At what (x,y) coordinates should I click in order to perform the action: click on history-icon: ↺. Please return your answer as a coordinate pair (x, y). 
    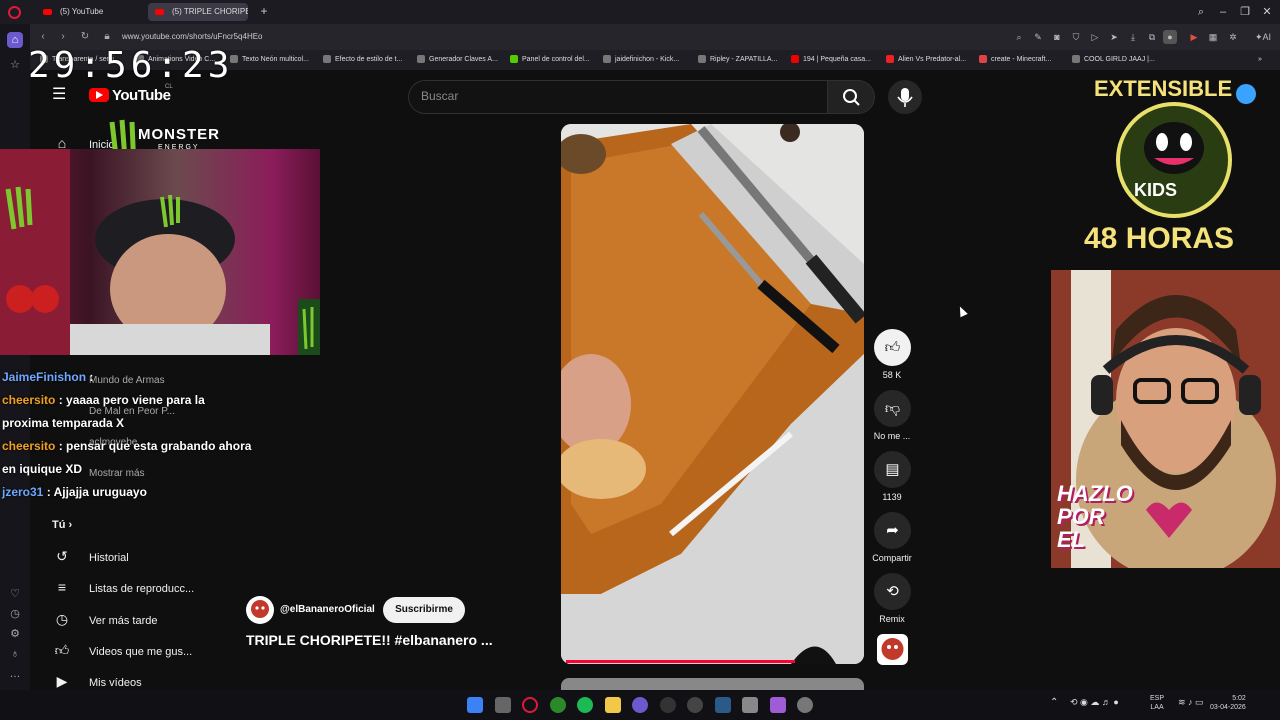
    Looking at the image, I should click on (62, 556).